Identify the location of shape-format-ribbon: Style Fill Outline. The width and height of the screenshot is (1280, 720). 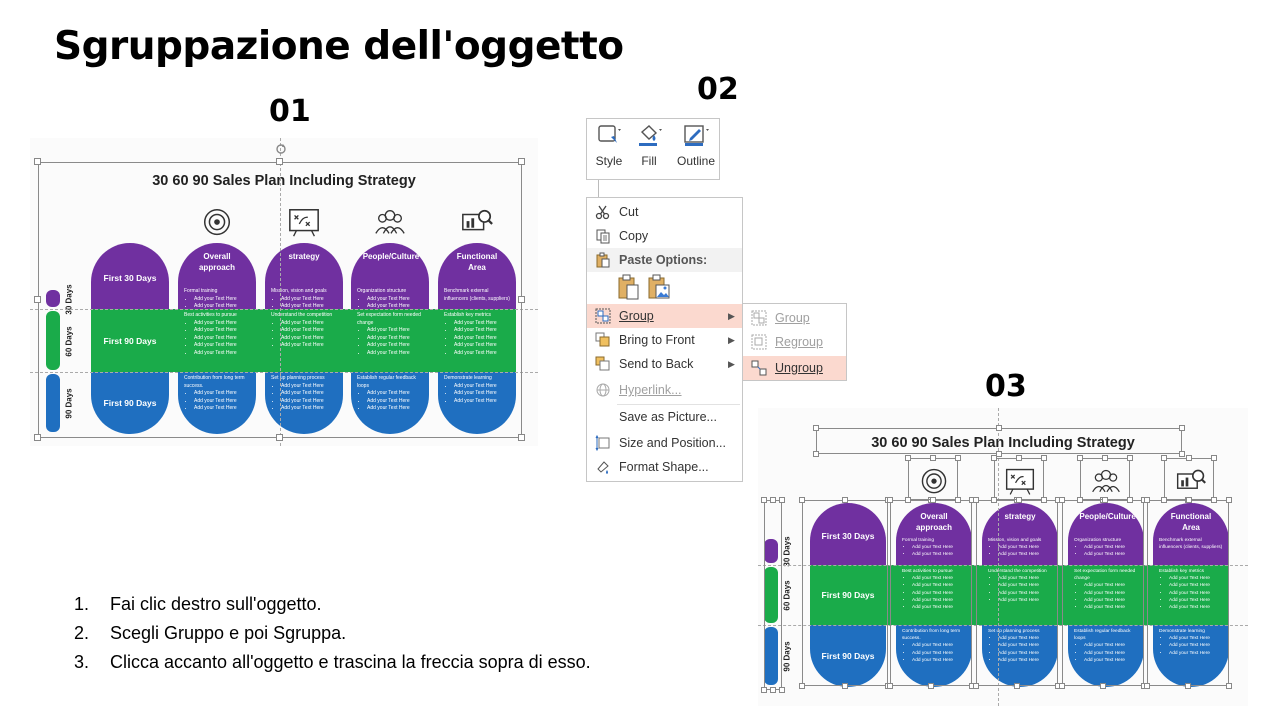
(653, 149).